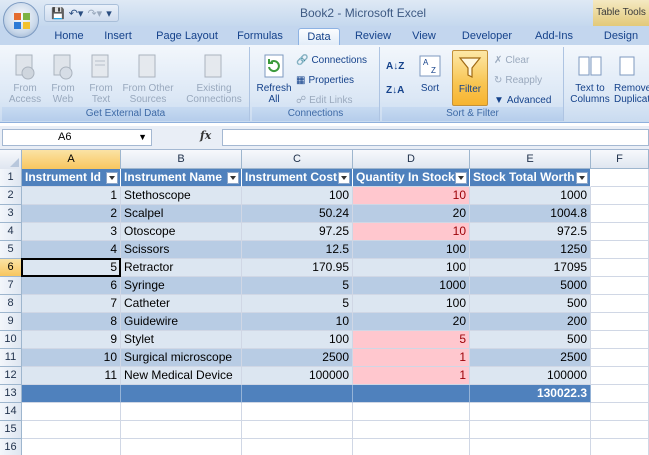 Image resolution: width=649 pixels, height=455 pixels. Describe the element at coordinates (181, 322) in the screenshot. I see `cell-b9: Guidewire` at that location.